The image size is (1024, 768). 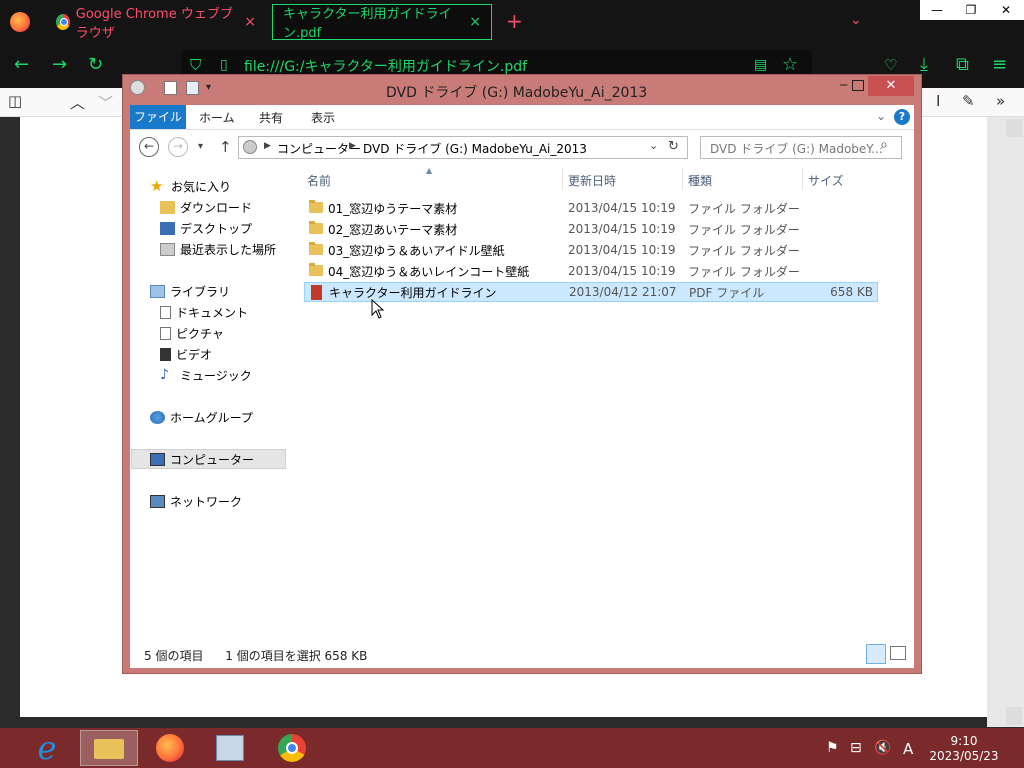 What do you see at coordinates (937, 10) in the screenshot?
I see `minimize-button: —` at bounding box center [937, 10].